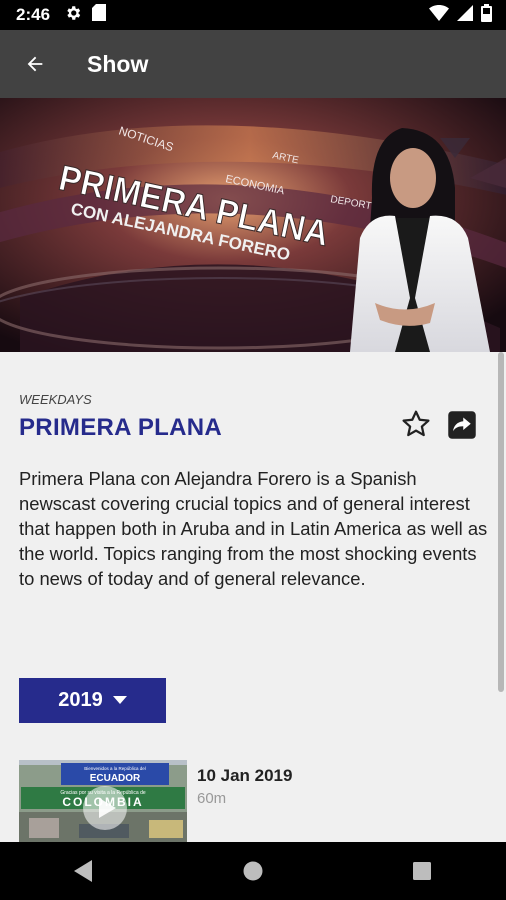 The width and height of the screenshot is (506, 900). I want to click on schedule-label: WEEKDAYS, so click(55, 399).